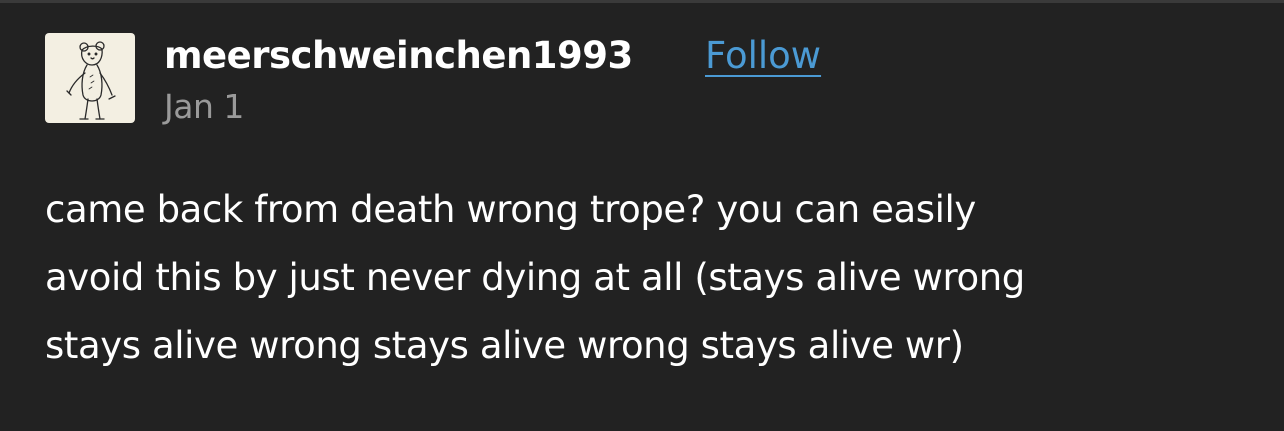 Image resolution: width=1284 pixels, height=431 pixels. Describe the element at coordinates (763, 56) in the screenshot. I see `follow-button: Follow` at that location.